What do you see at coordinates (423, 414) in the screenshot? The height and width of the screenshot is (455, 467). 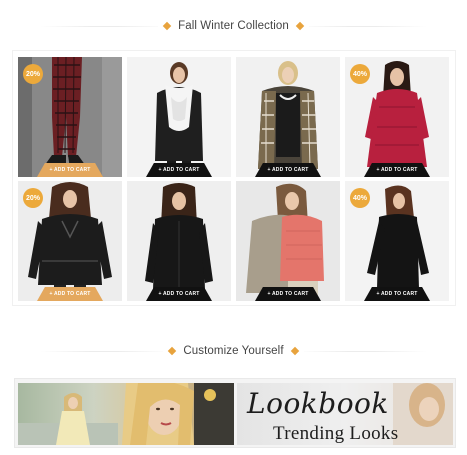 I see `lookbook-photo-image` at bounding box center [423, 414].